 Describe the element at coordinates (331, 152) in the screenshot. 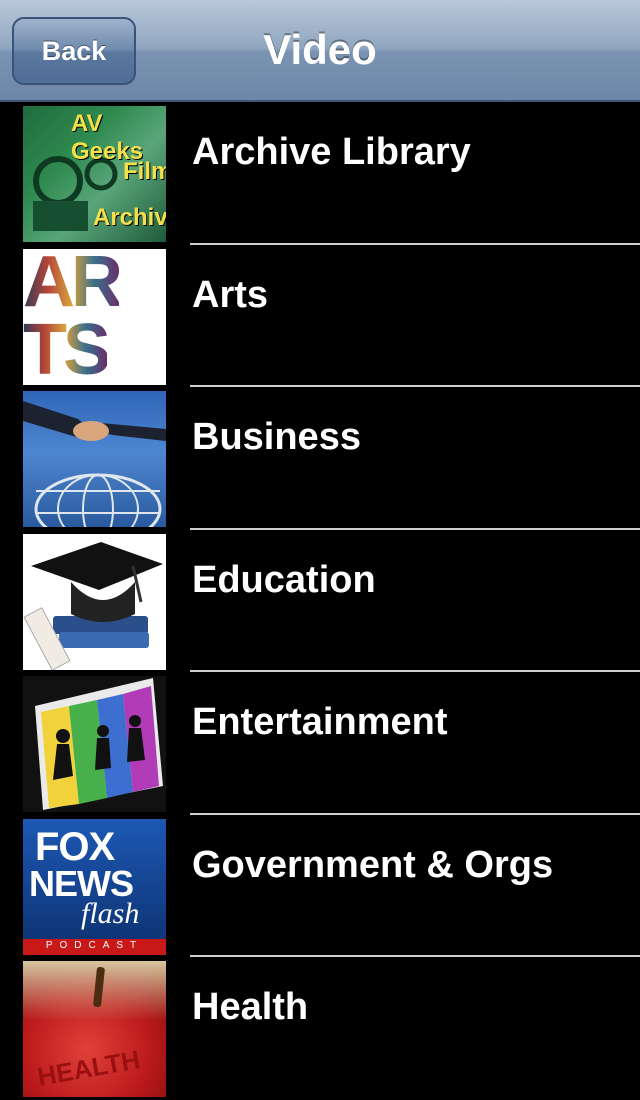

I see `list-item-label: Archive Library` at that location.